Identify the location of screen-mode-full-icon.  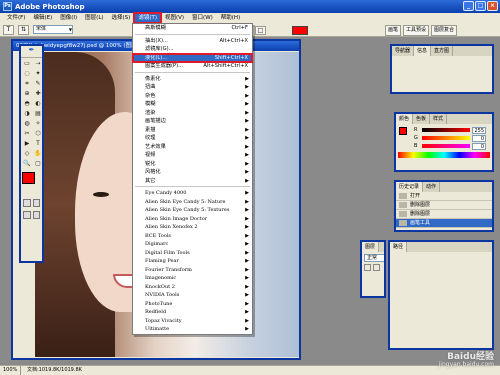
(36, 215).